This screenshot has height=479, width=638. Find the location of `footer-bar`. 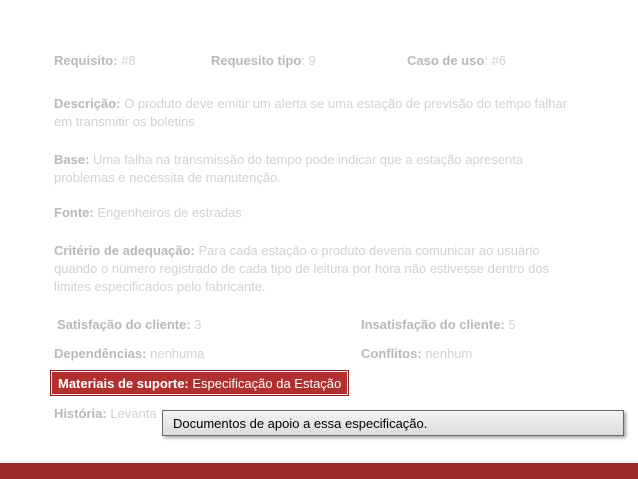

footer-bar is located at coordinates (319, 471).